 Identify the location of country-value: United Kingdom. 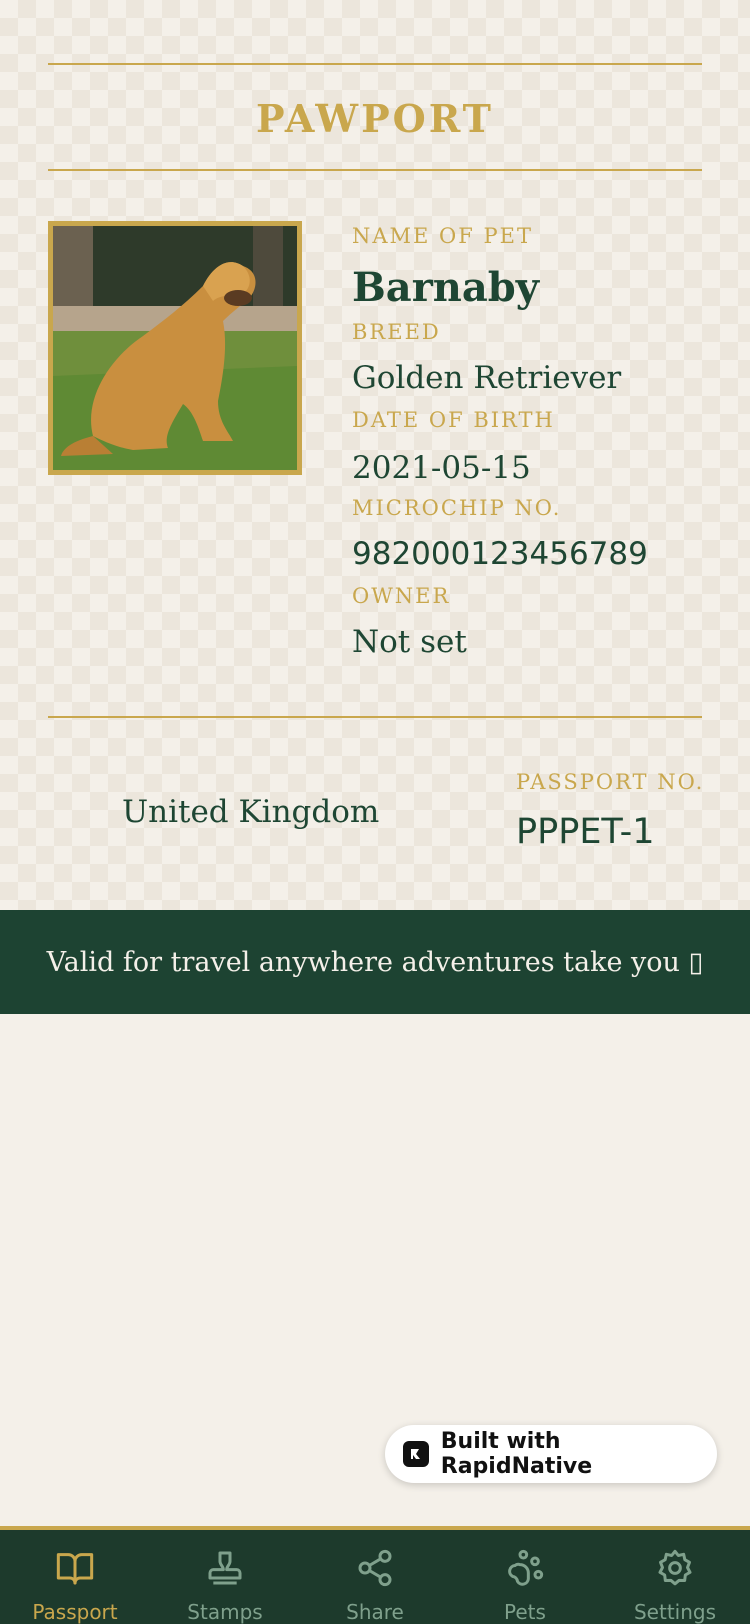
(251, 812).